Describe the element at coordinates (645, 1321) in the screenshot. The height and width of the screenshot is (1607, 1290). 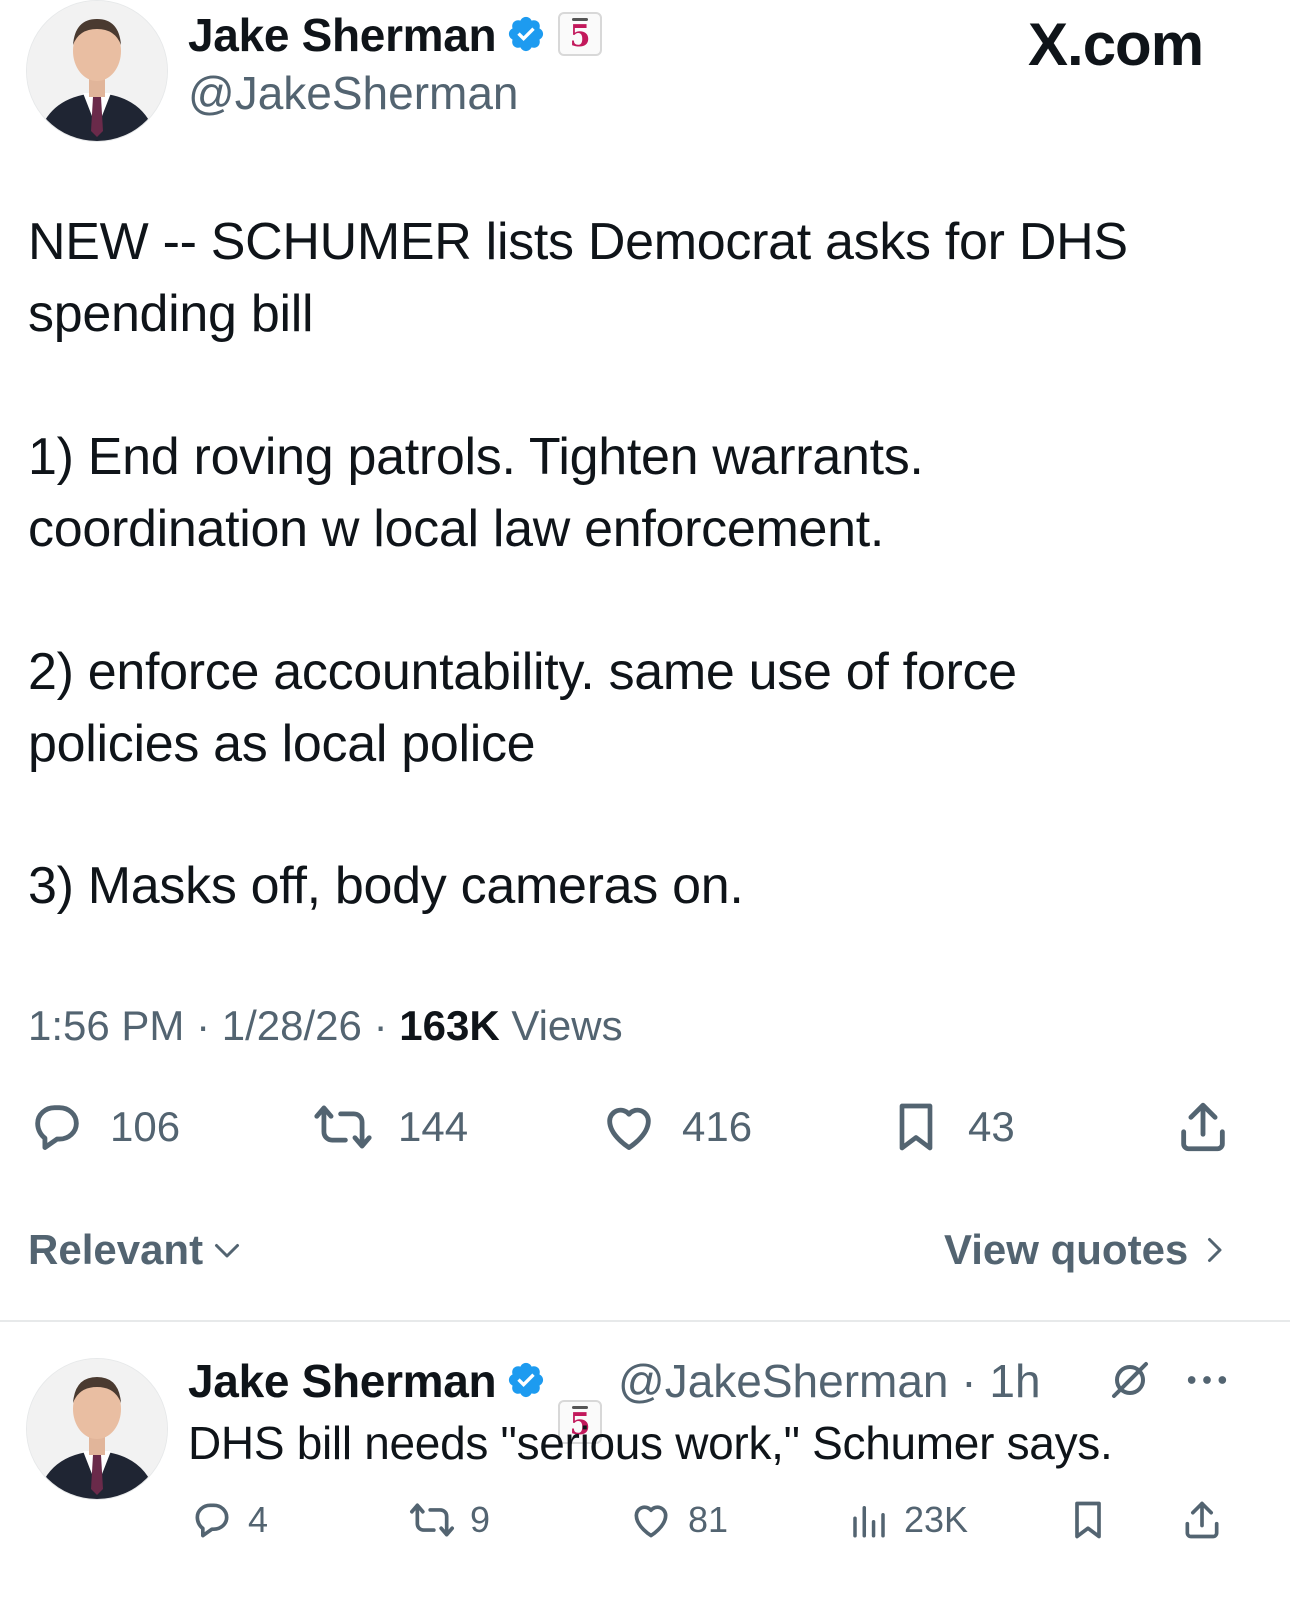
I see `divider` at that location.